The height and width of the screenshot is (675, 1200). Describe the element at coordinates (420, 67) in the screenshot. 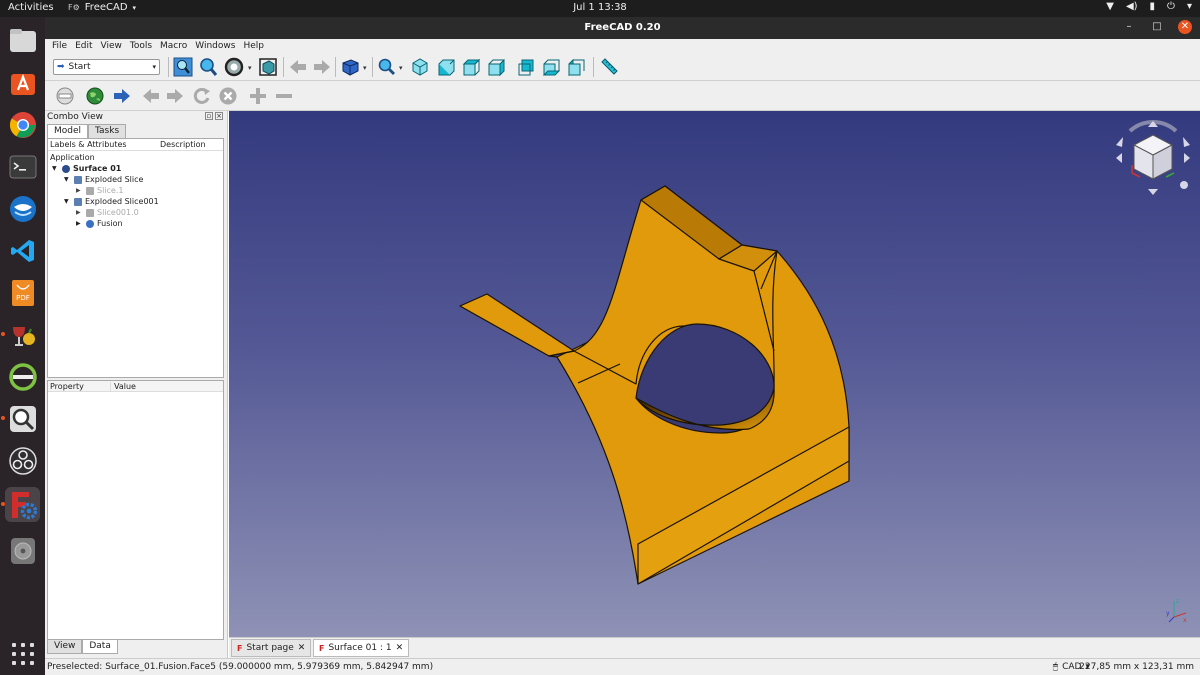

I see `view-axo-button` at that location.